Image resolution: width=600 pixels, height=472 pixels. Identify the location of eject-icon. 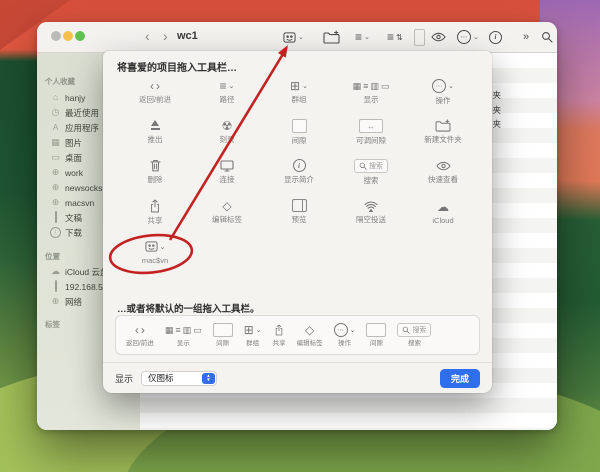
(155, 125).